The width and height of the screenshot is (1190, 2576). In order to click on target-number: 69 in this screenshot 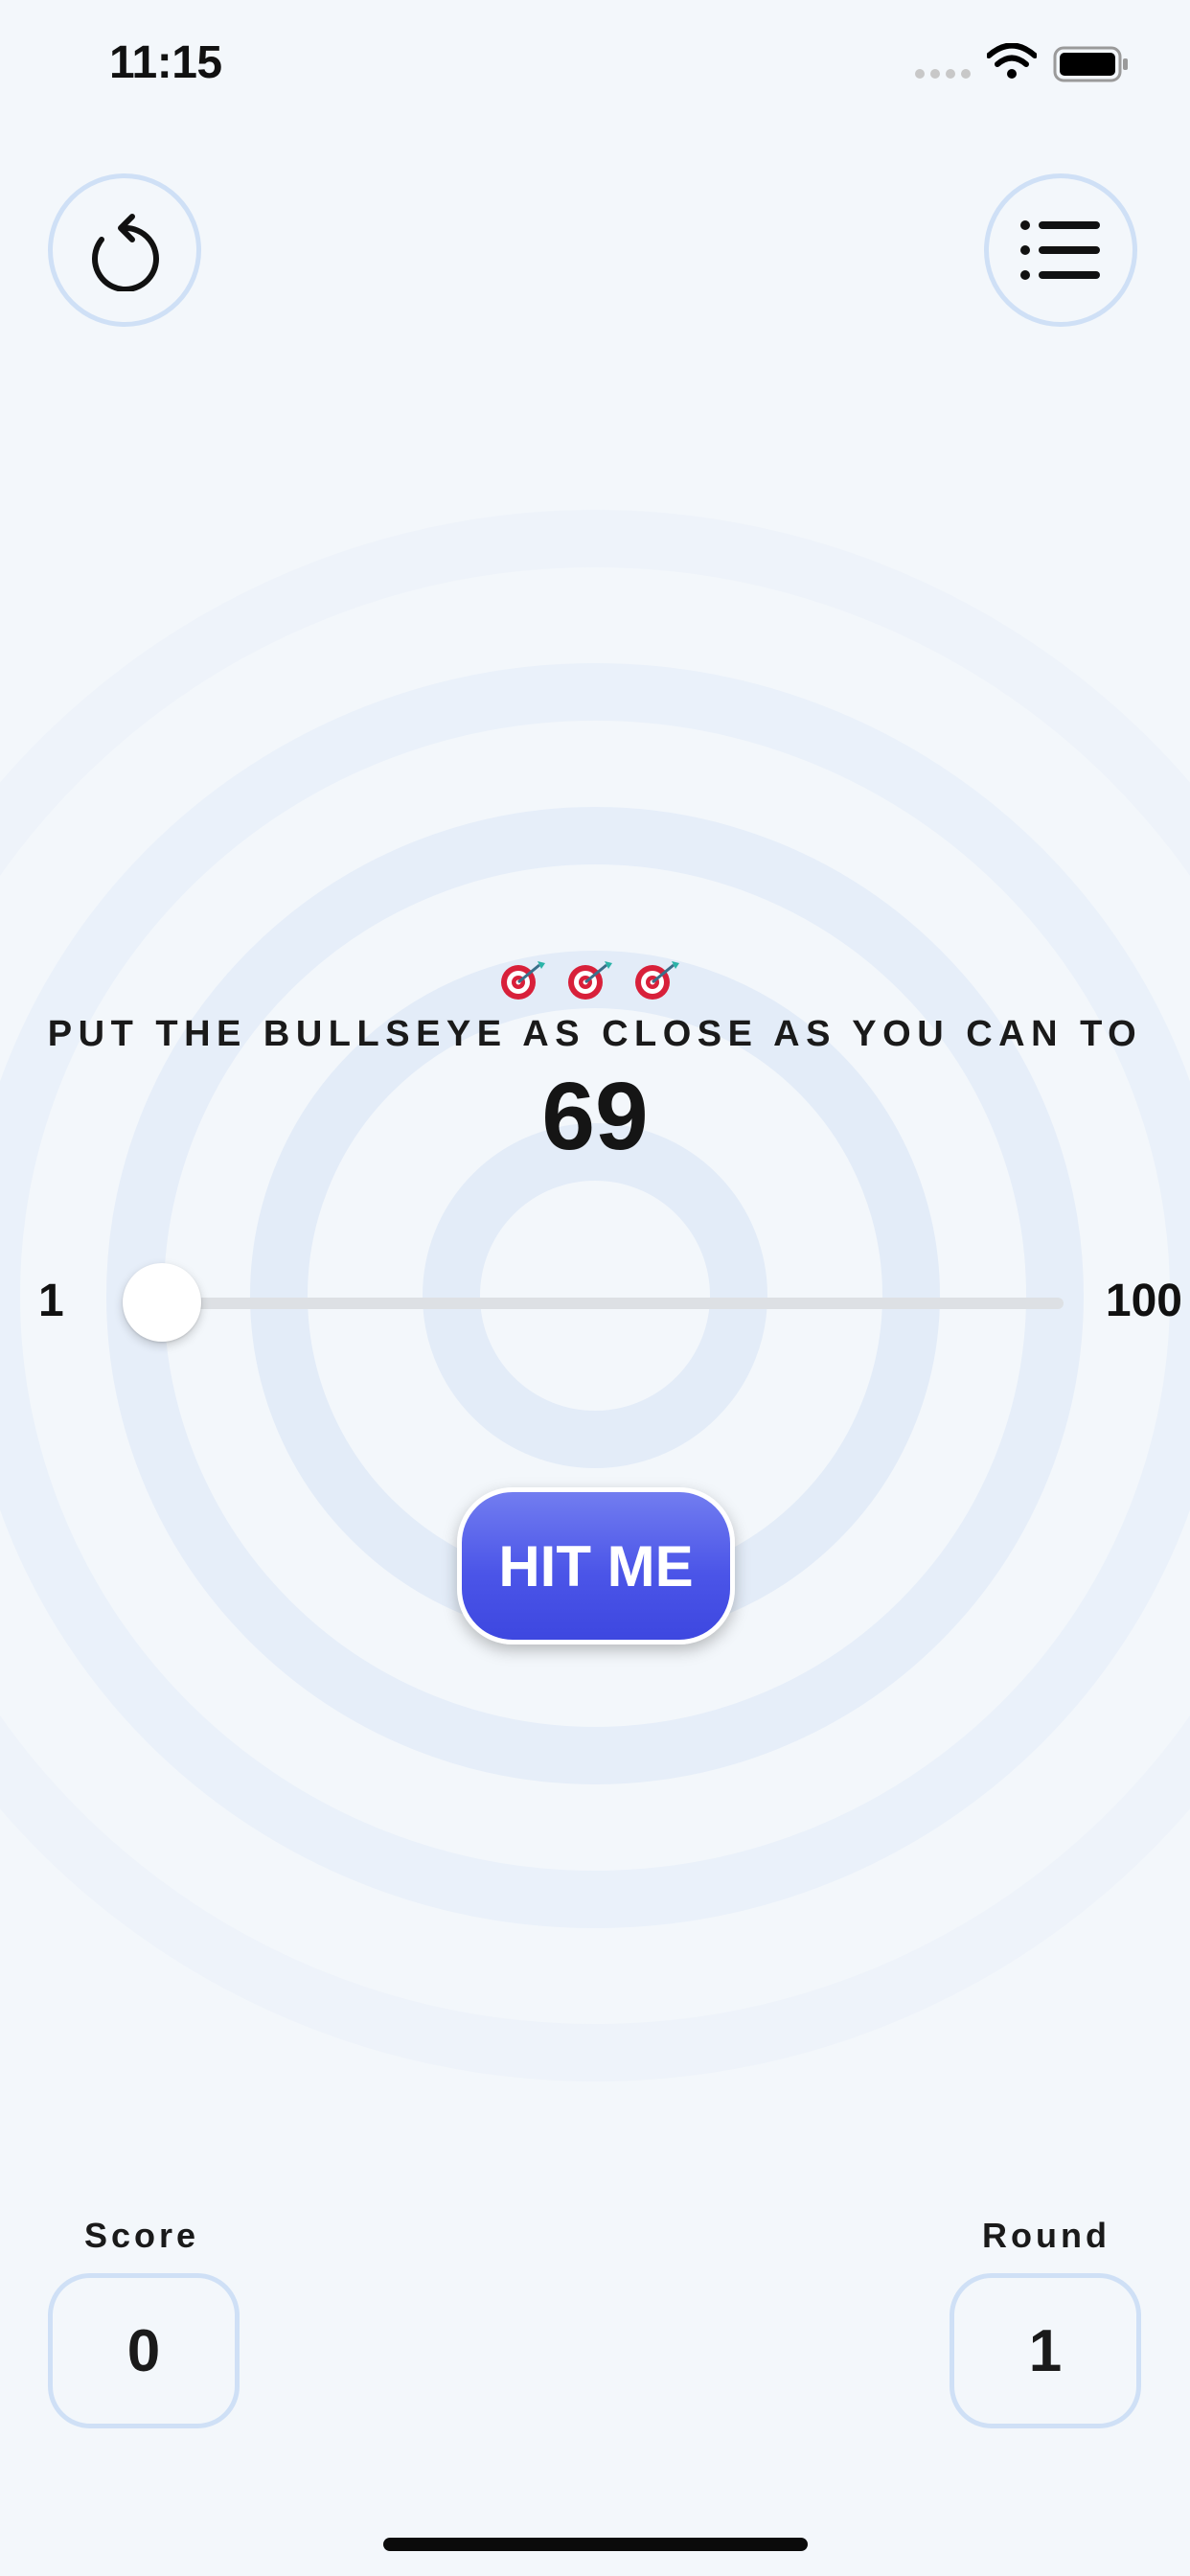, I will do `click(595, 1116)`.